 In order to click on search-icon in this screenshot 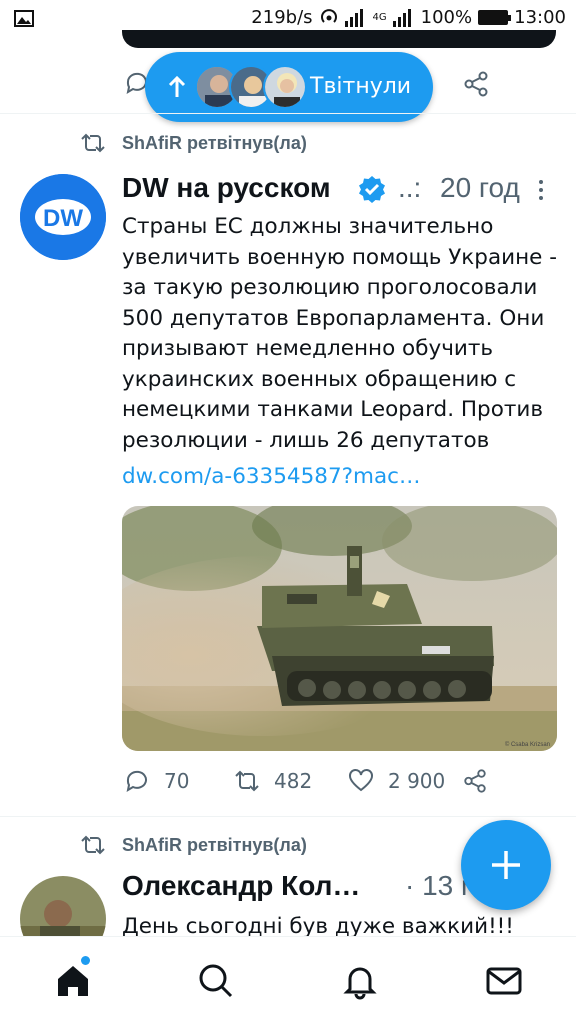, I will do `click(216, 981)`.